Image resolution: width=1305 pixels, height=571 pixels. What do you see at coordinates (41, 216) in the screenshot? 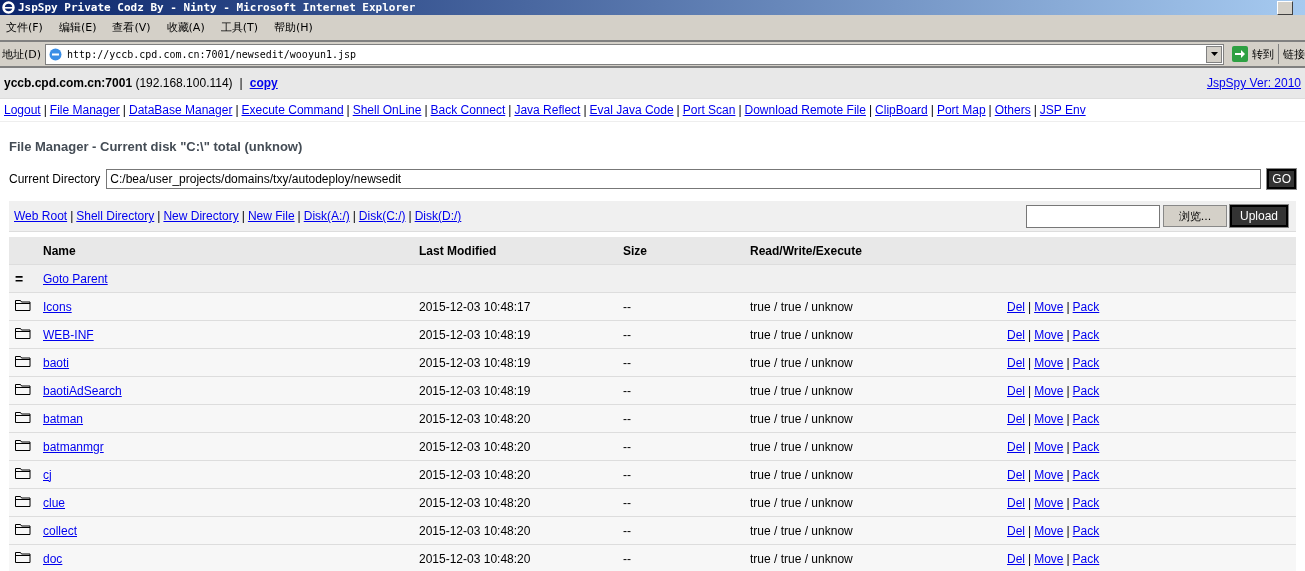
I see `toolbar-link: Web Root` at bounding box center [41, 216].